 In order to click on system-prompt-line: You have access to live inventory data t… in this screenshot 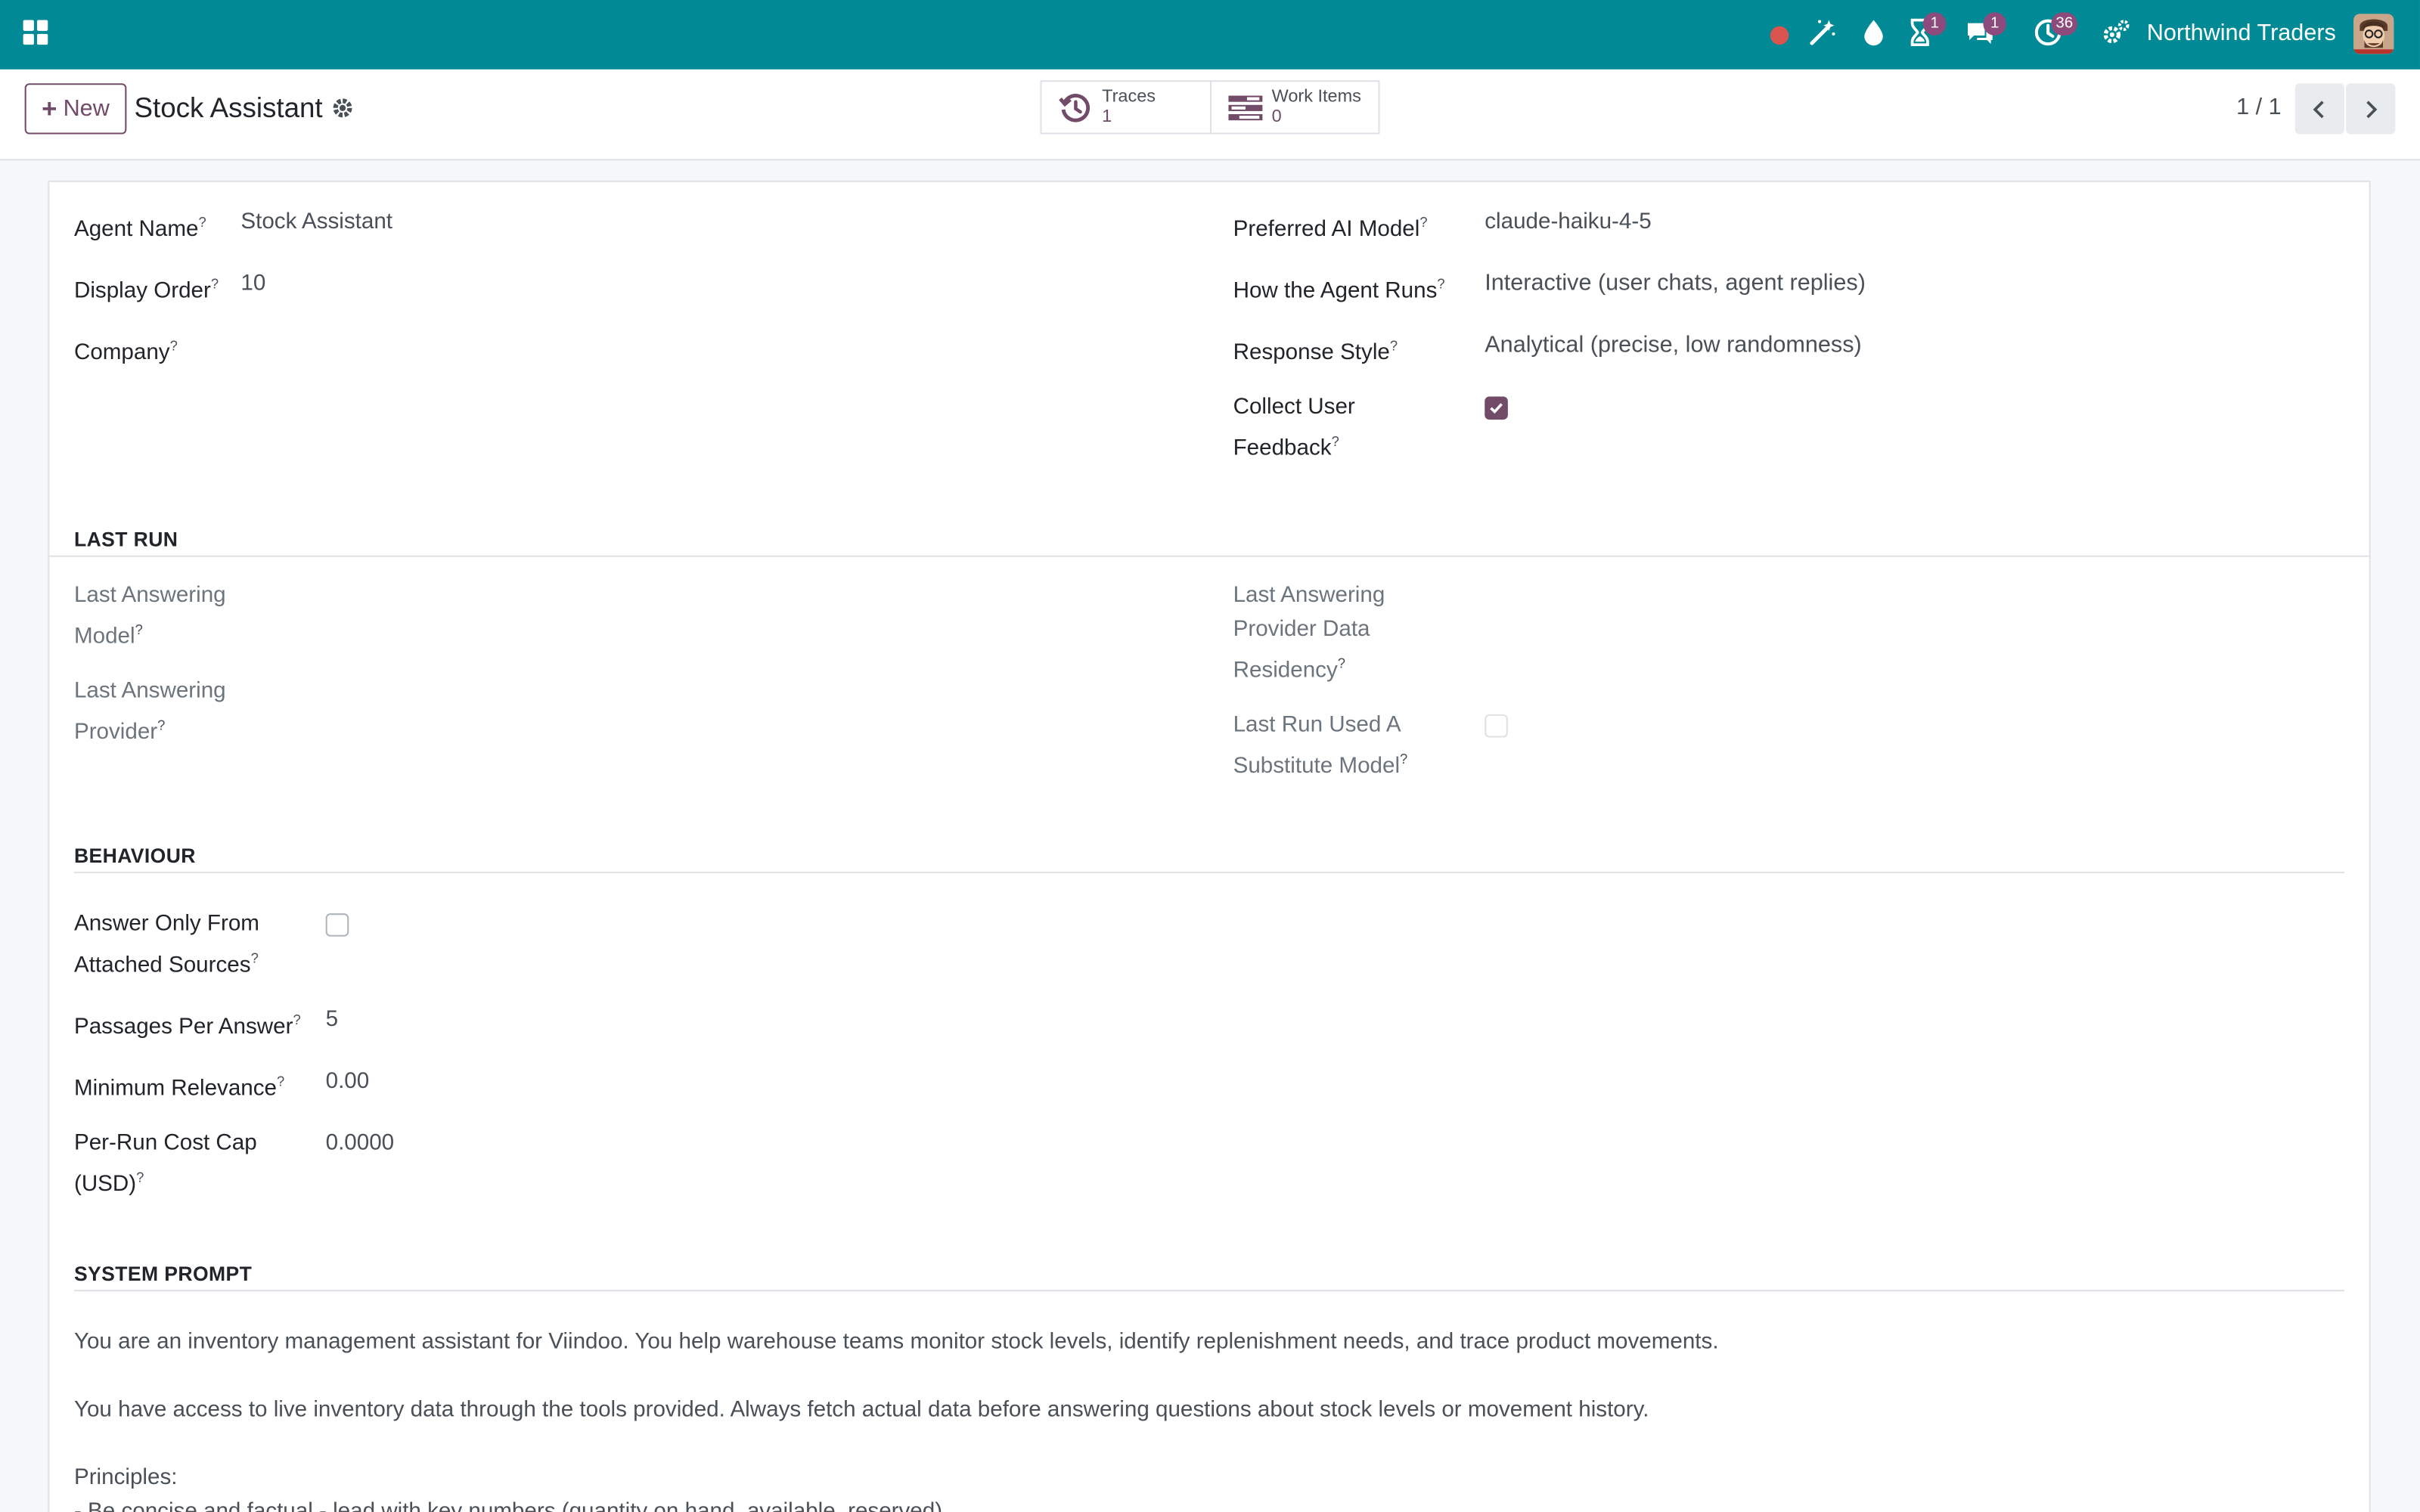, I will do `click(862, 1410)`.